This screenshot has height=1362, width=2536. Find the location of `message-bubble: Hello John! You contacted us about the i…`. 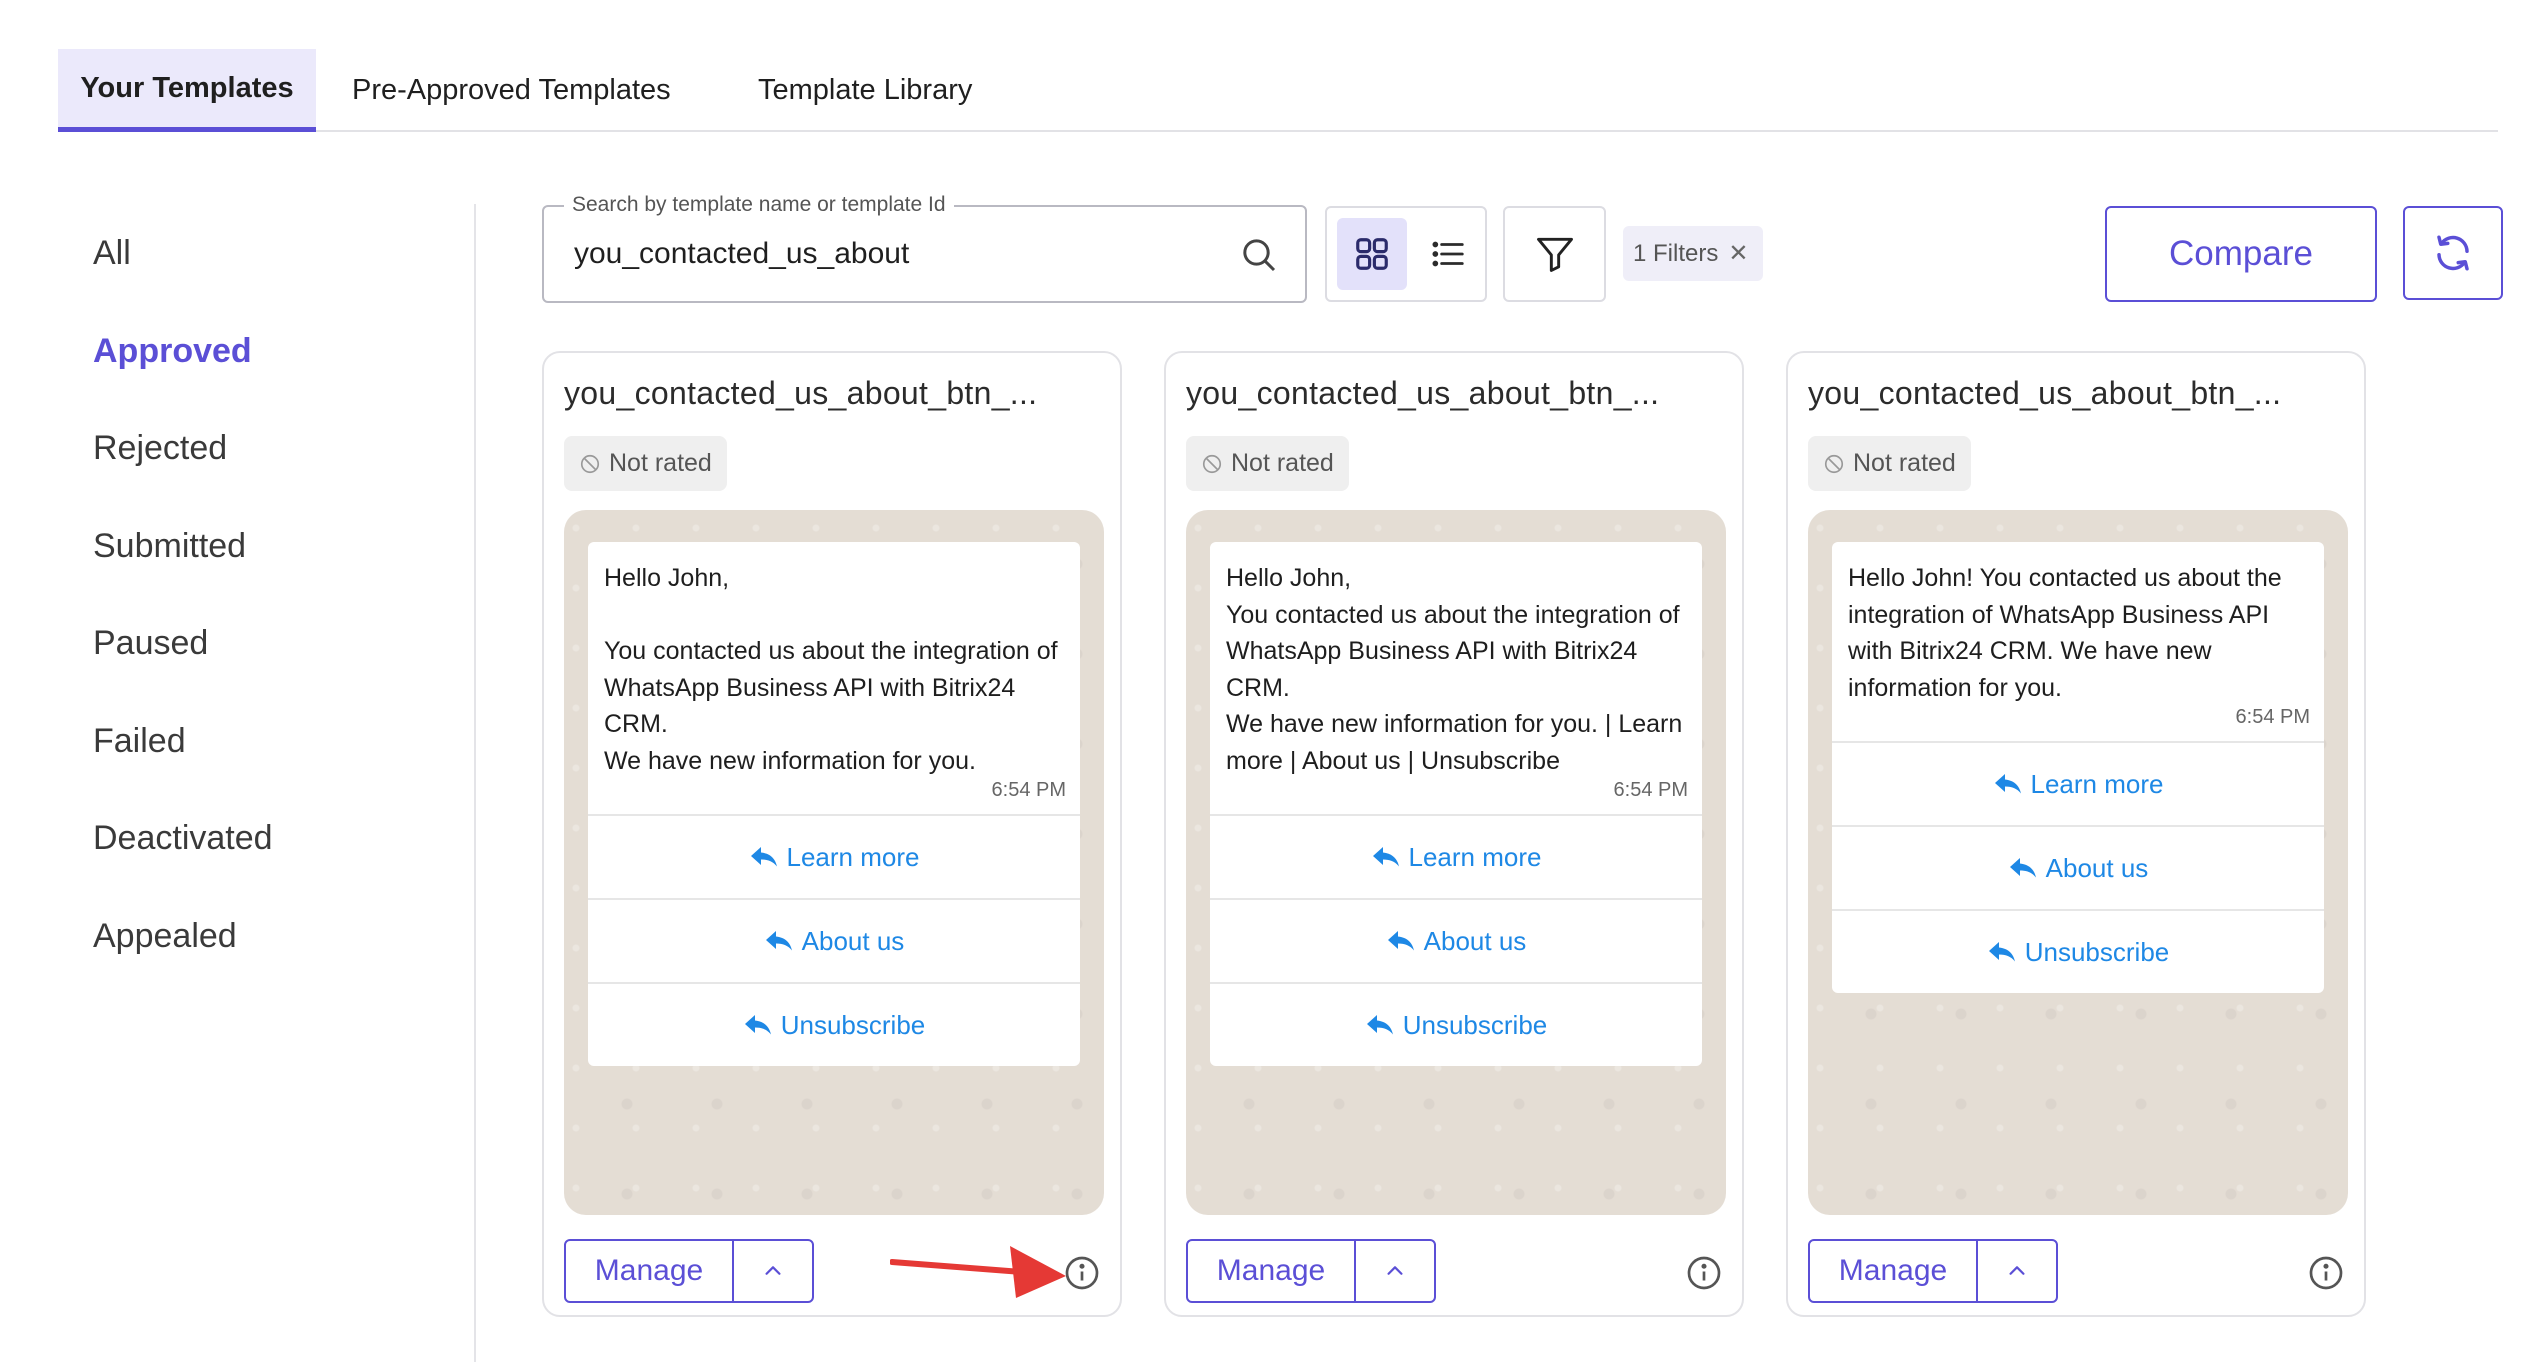

message-bubble: Hello John! You contacted us about the i… is located at coordinates (2078, 767).